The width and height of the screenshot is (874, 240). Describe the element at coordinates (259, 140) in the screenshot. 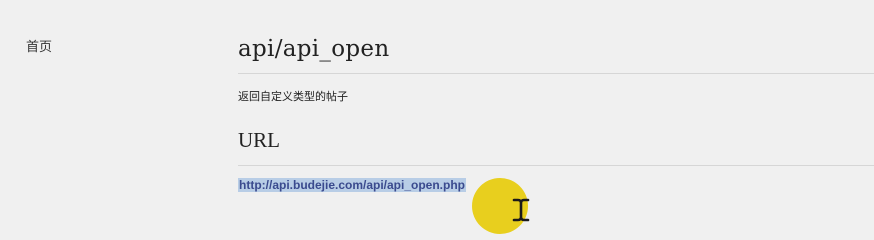

I see `url-section-heading: URL` at that location.